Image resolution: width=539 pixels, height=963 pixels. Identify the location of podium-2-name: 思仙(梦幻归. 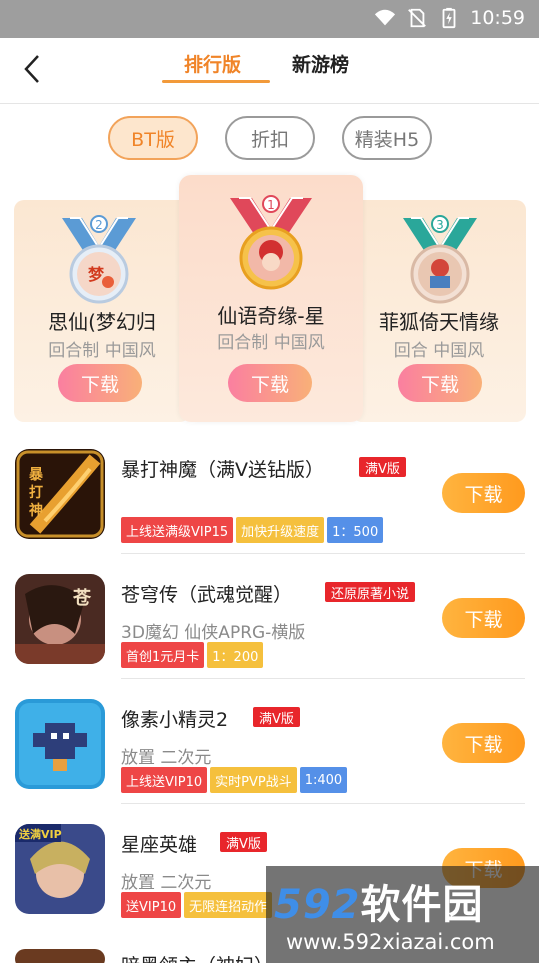
(102, 322).